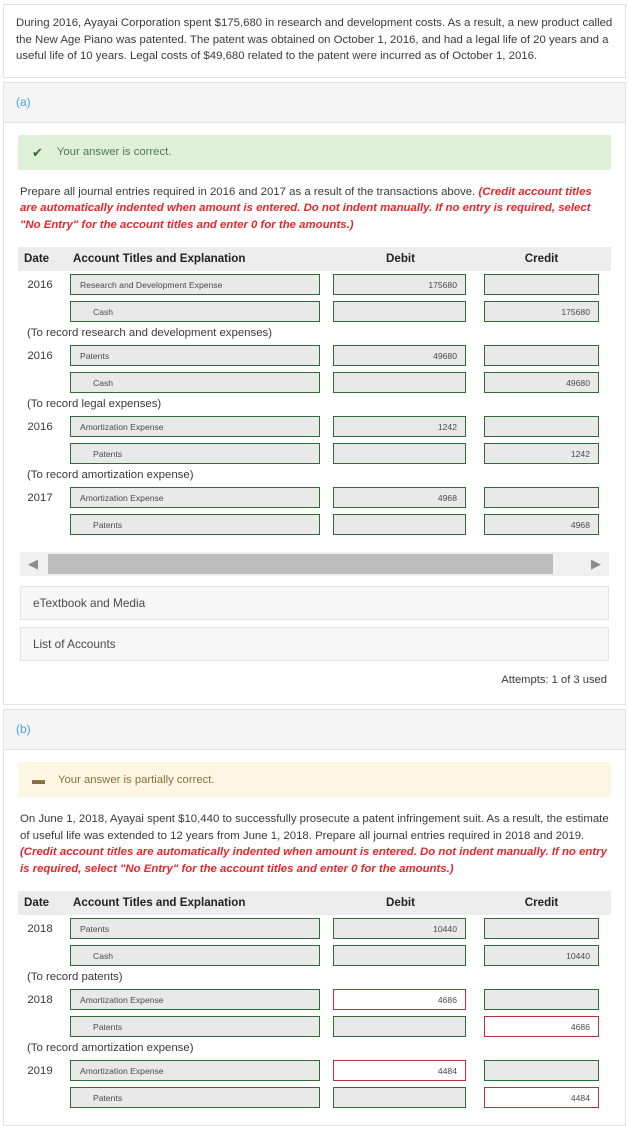  I want to click on part-b-status-text: Your answer is partially correct., so click(136, 779).